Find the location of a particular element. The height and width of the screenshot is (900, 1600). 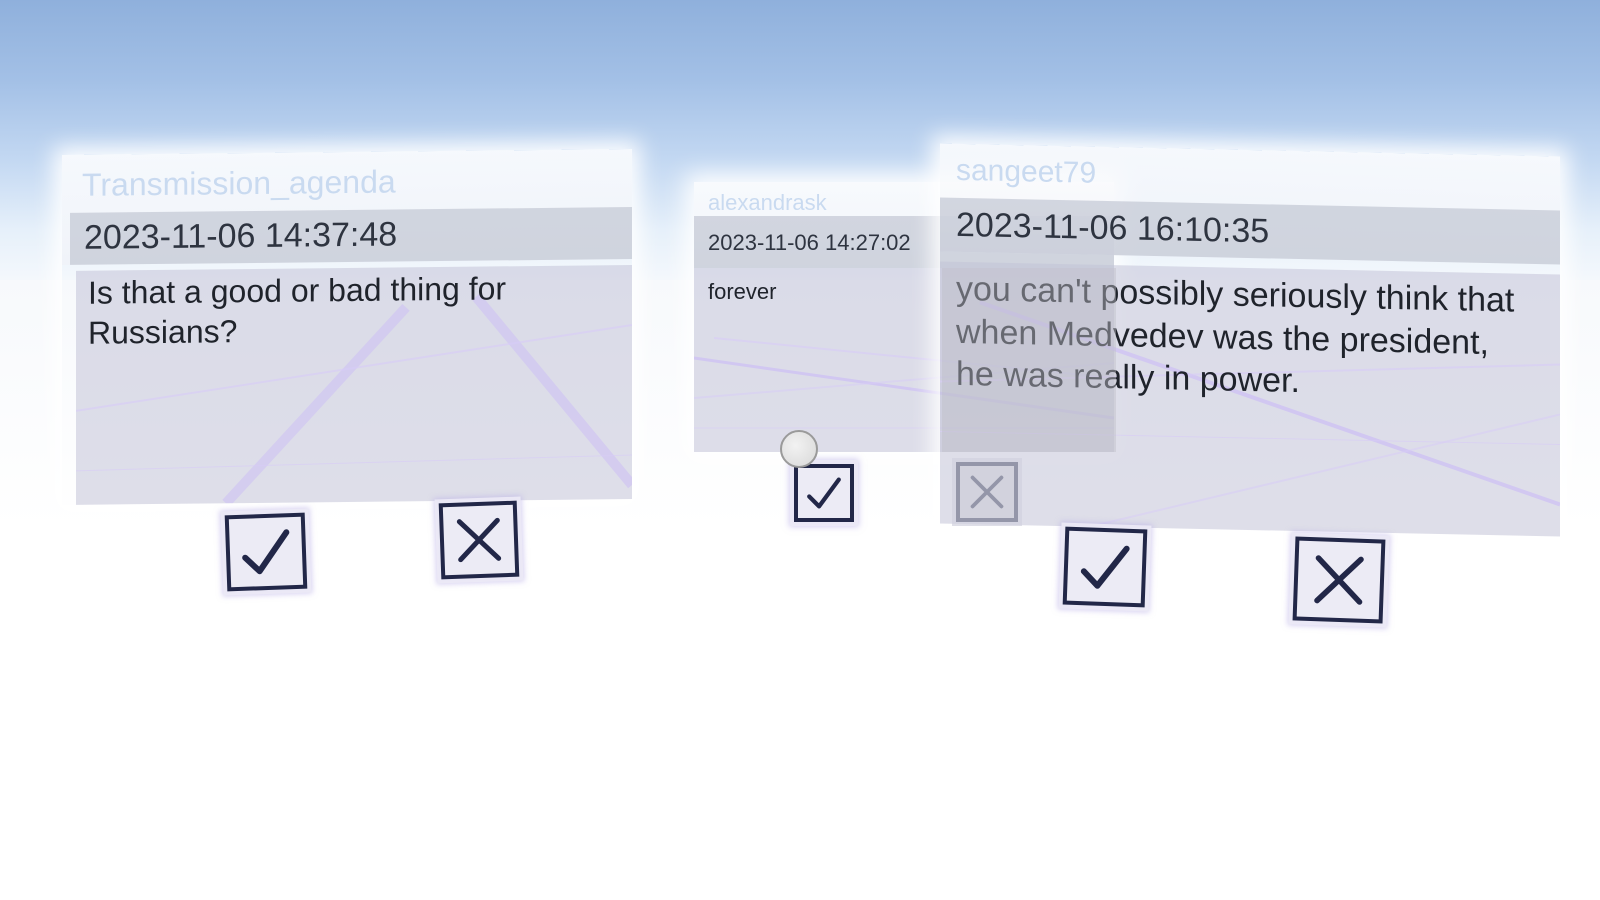

comment-username: sangeet79 is located at coordinates (1026, 171).